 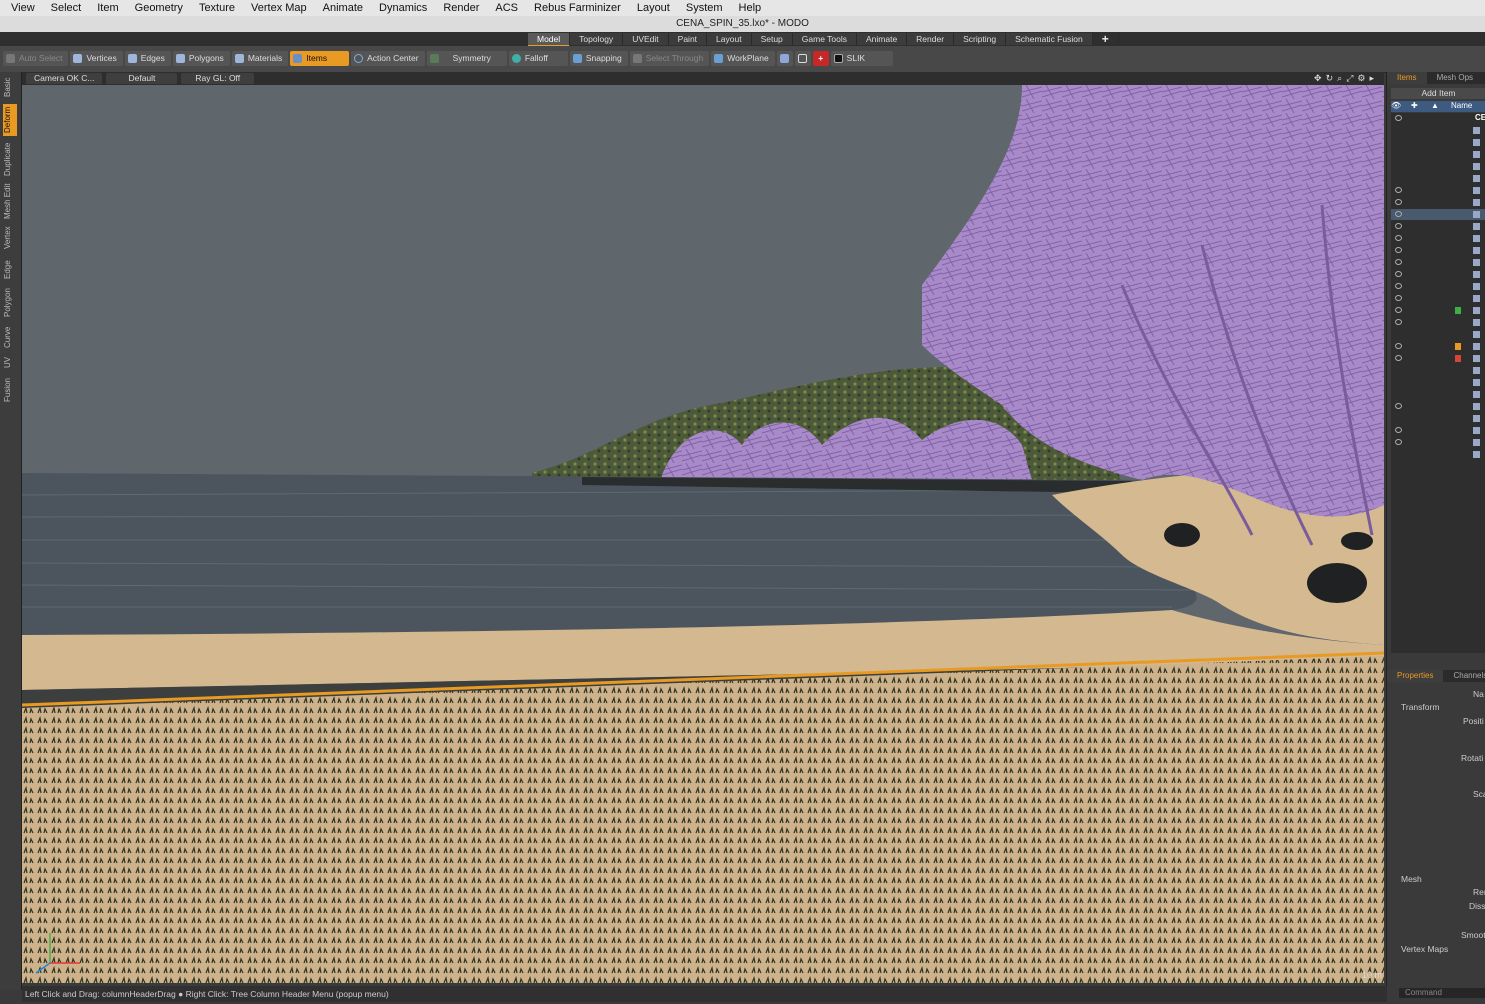 What do you see at coordinates (10, 270) in the screenshot?
I see `tab-edge: Edge` at bounding box center [10, 270].